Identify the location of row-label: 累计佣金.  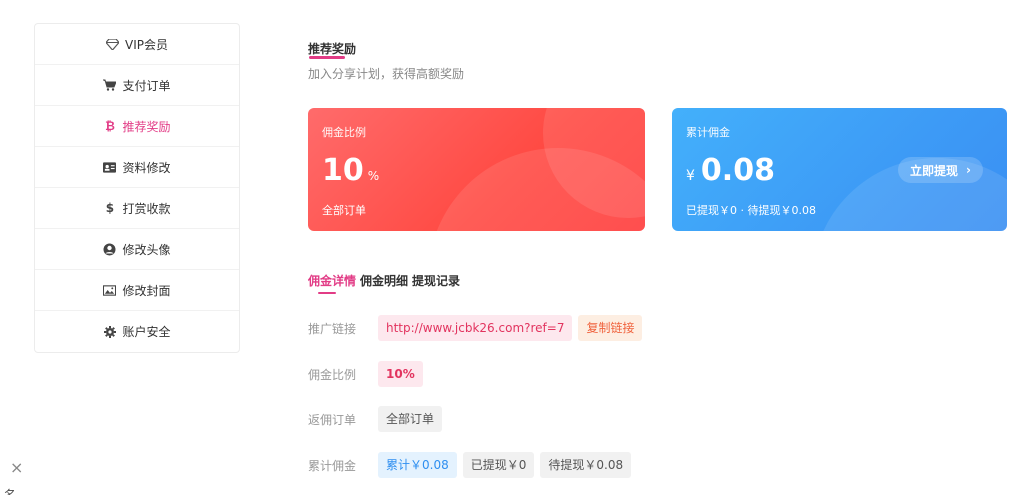
(332, 465).